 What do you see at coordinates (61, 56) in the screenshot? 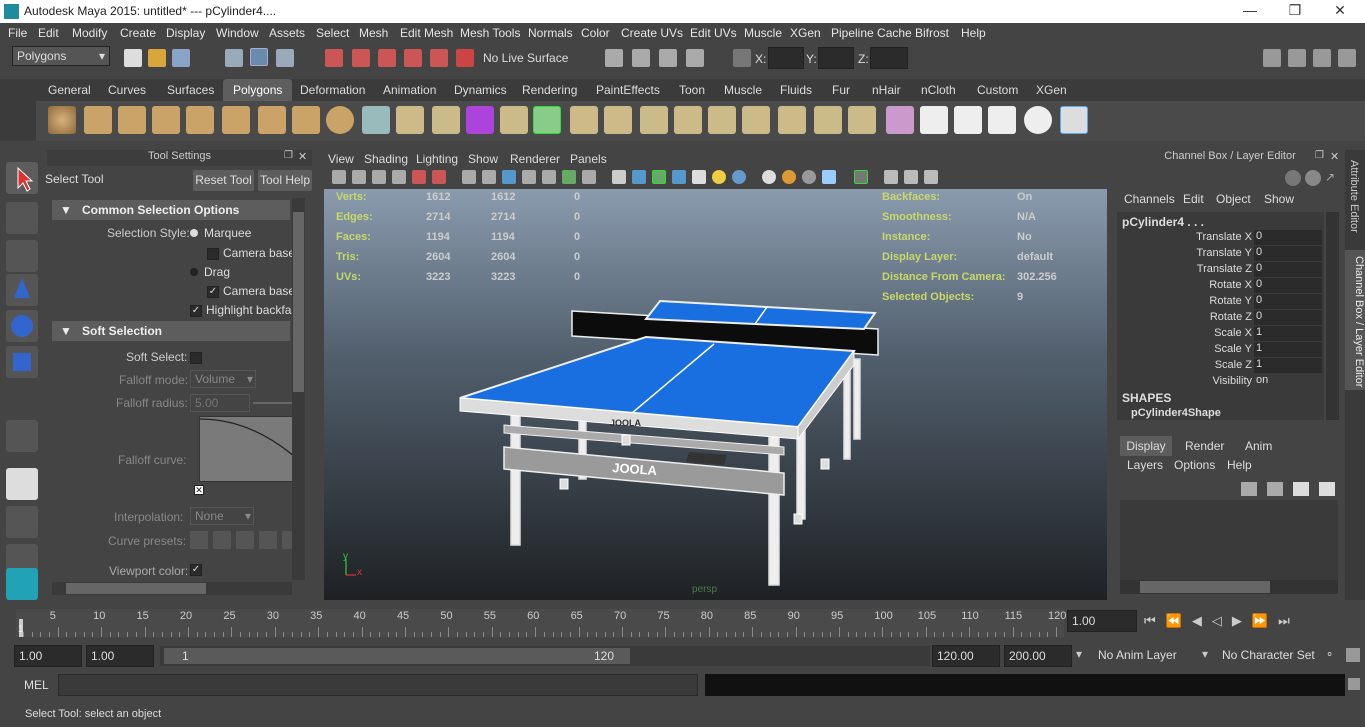
I see `menu-set-dropdown: Polygons ▾` at bounding box center [61, 56].